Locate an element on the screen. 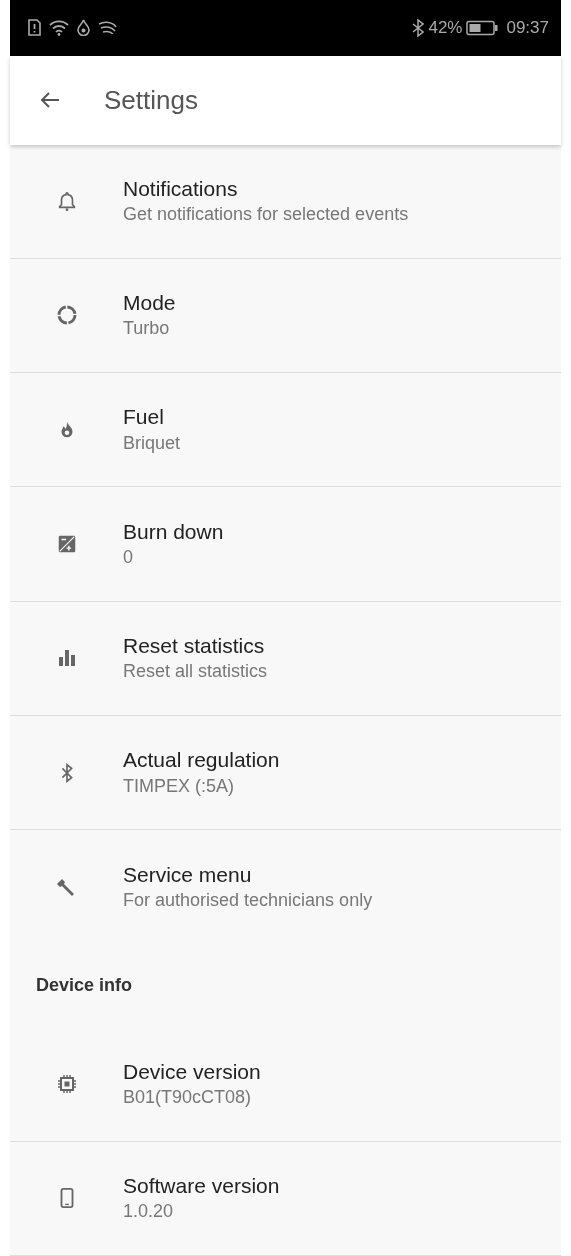 This screenshot has height=1256, width=571. settings-item: Mode Turbo is located at coordinates (285, 316).